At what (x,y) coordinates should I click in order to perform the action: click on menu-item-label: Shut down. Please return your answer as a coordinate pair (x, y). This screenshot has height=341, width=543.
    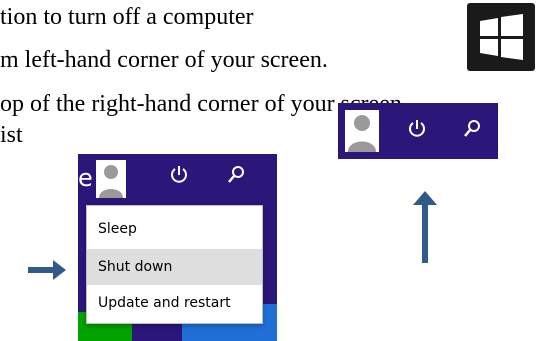
    Looking at the image, I should click on (135, 267).